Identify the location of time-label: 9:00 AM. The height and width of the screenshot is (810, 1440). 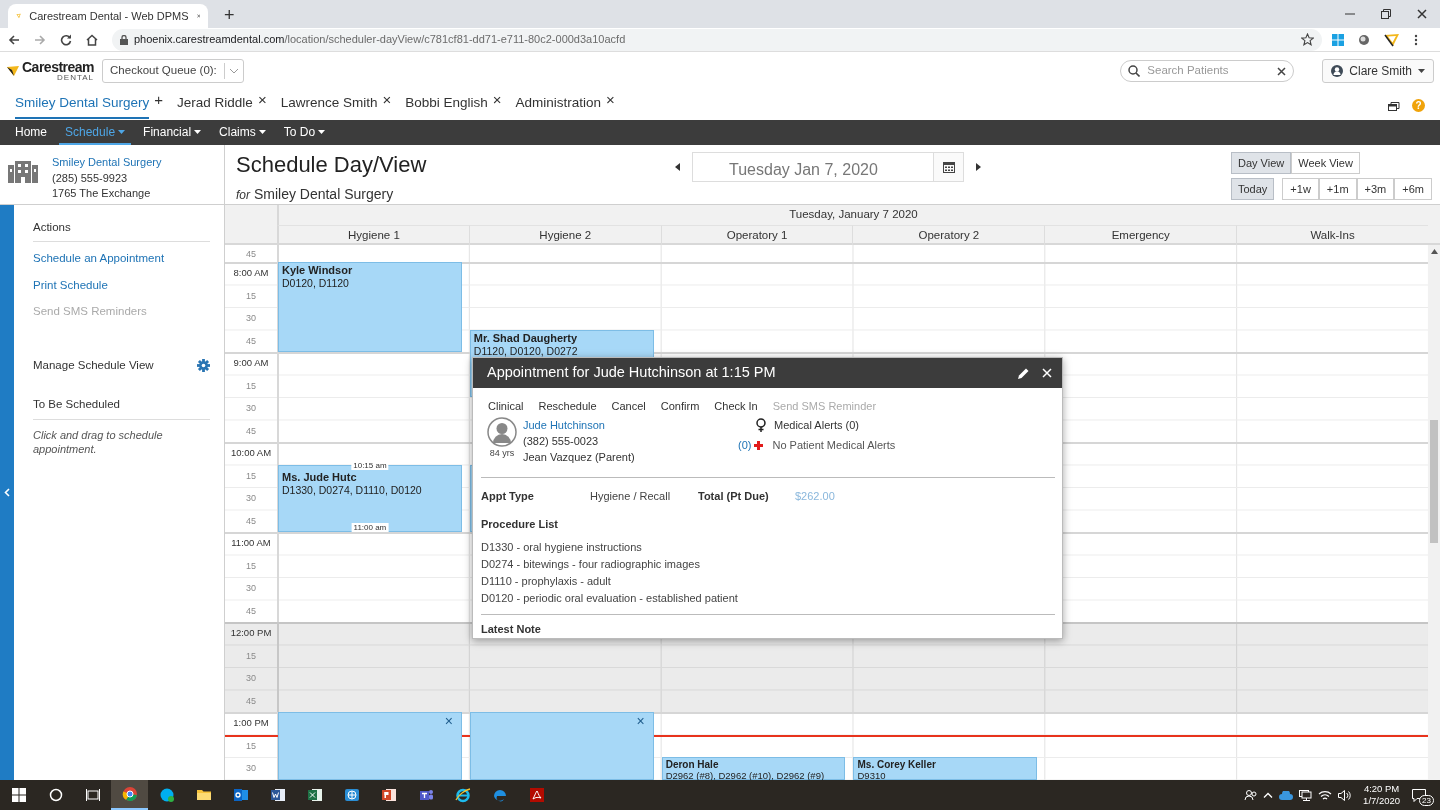
(251, 363).